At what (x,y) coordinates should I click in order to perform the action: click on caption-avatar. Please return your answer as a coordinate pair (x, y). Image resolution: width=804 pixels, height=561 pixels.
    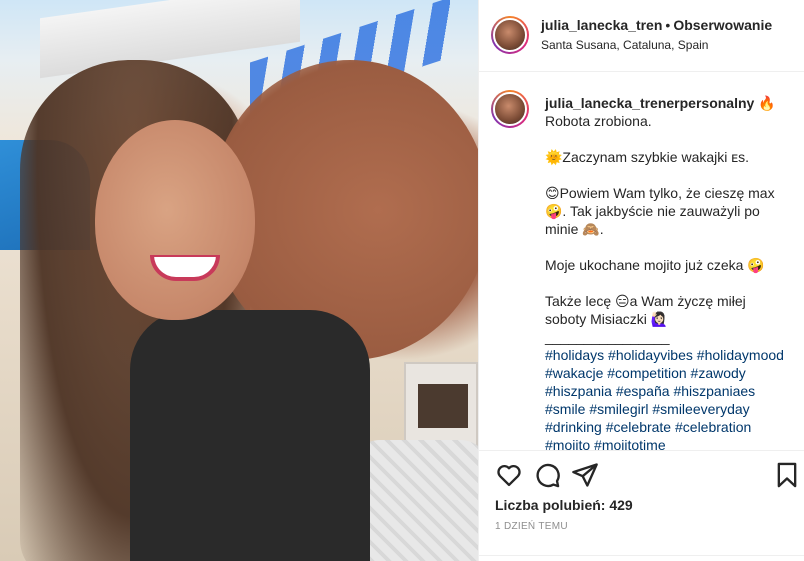
    Looking at the image, I should click on (510, 109).